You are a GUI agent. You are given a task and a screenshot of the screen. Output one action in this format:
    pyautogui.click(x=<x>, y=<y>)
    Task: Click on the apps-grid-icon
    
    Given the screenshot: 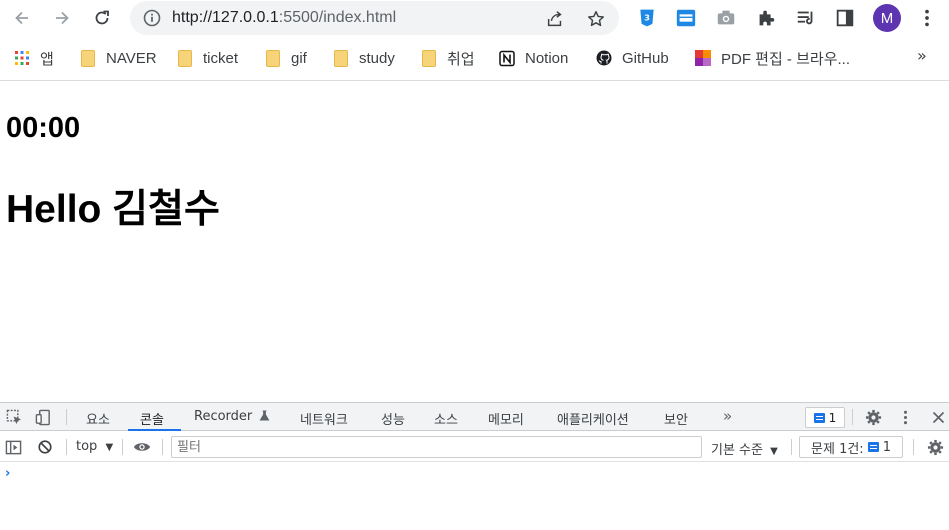 What is the action you would take?
    pyautogui.click(x=22, y=58)
    